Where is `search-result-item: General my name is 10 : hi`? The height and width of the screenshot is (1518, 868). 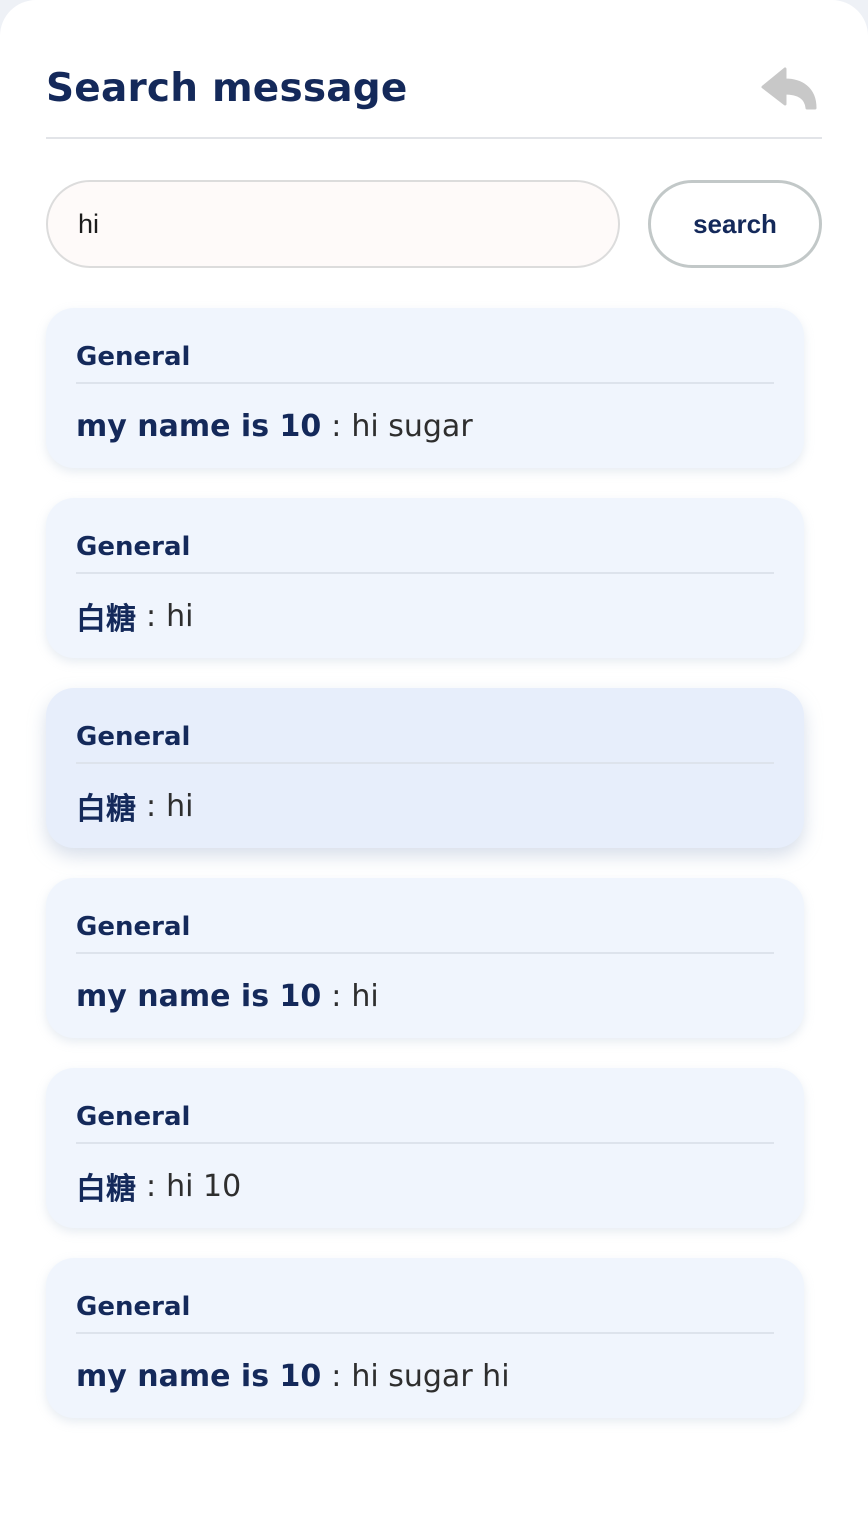 search-result-item: General my name is 10 : hi is located at coordinates (425, 958).